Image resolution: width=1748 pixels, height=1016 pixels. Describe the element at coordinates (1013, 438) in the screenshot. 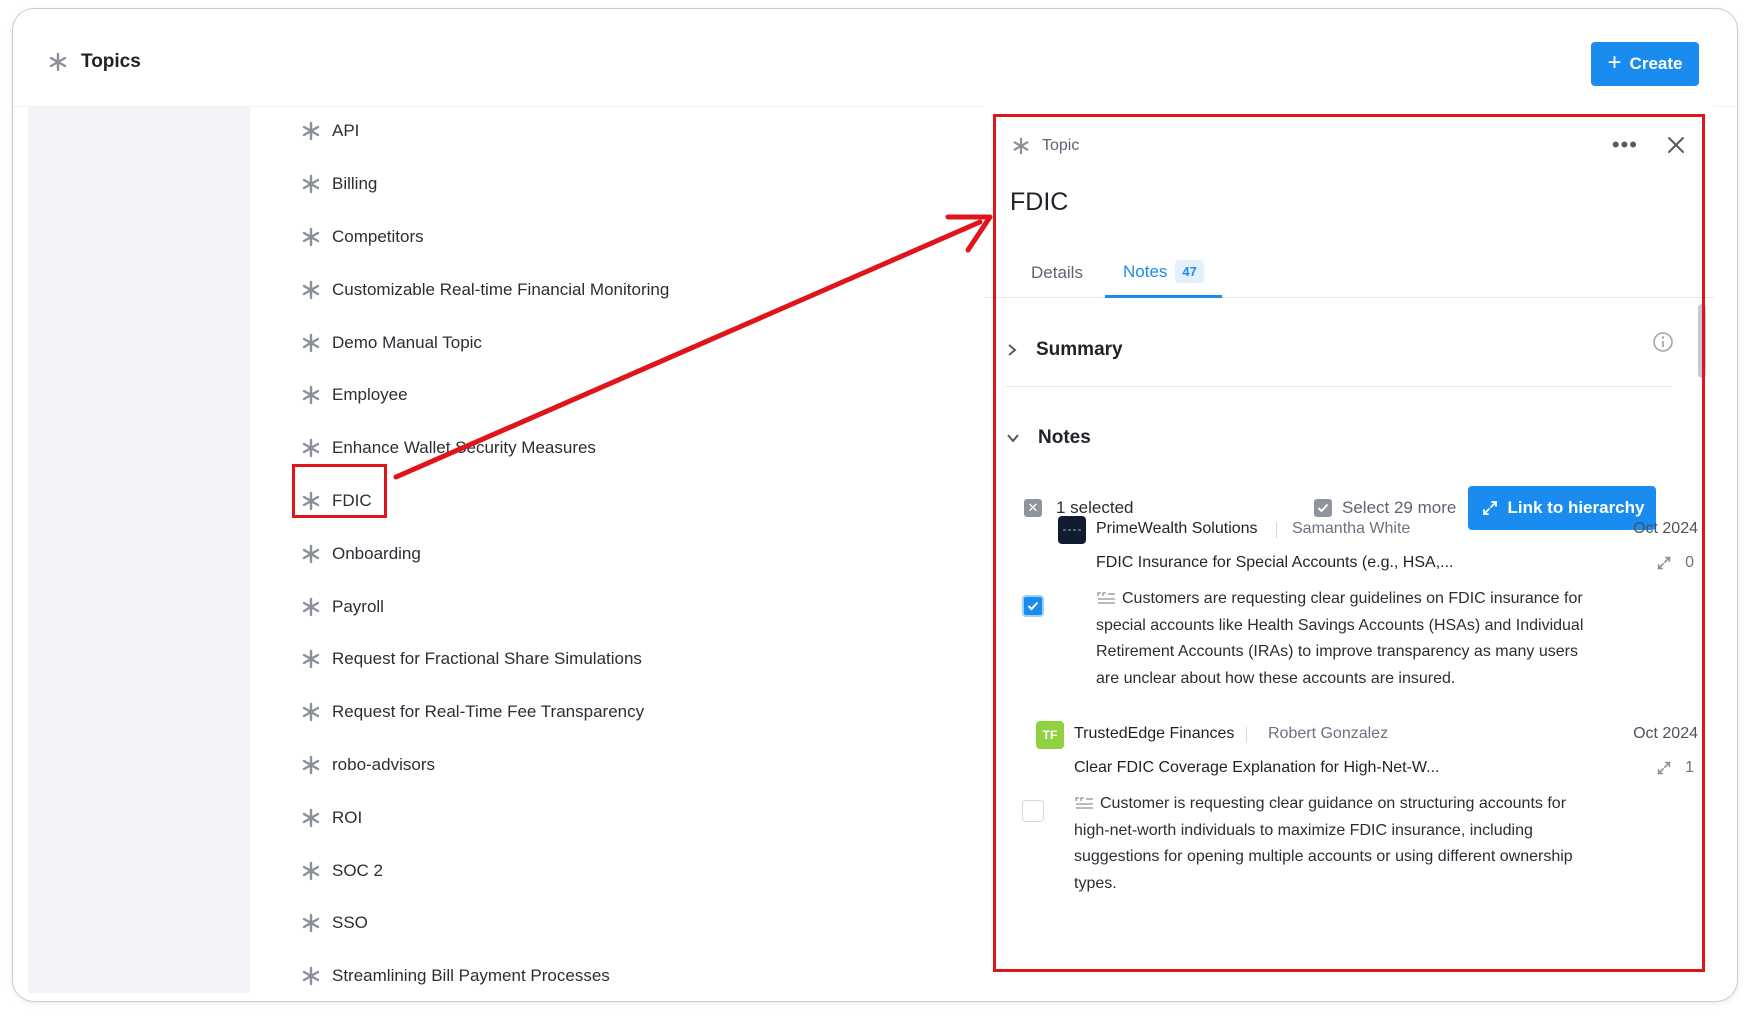

I see `chevron-down-icon` at that location.